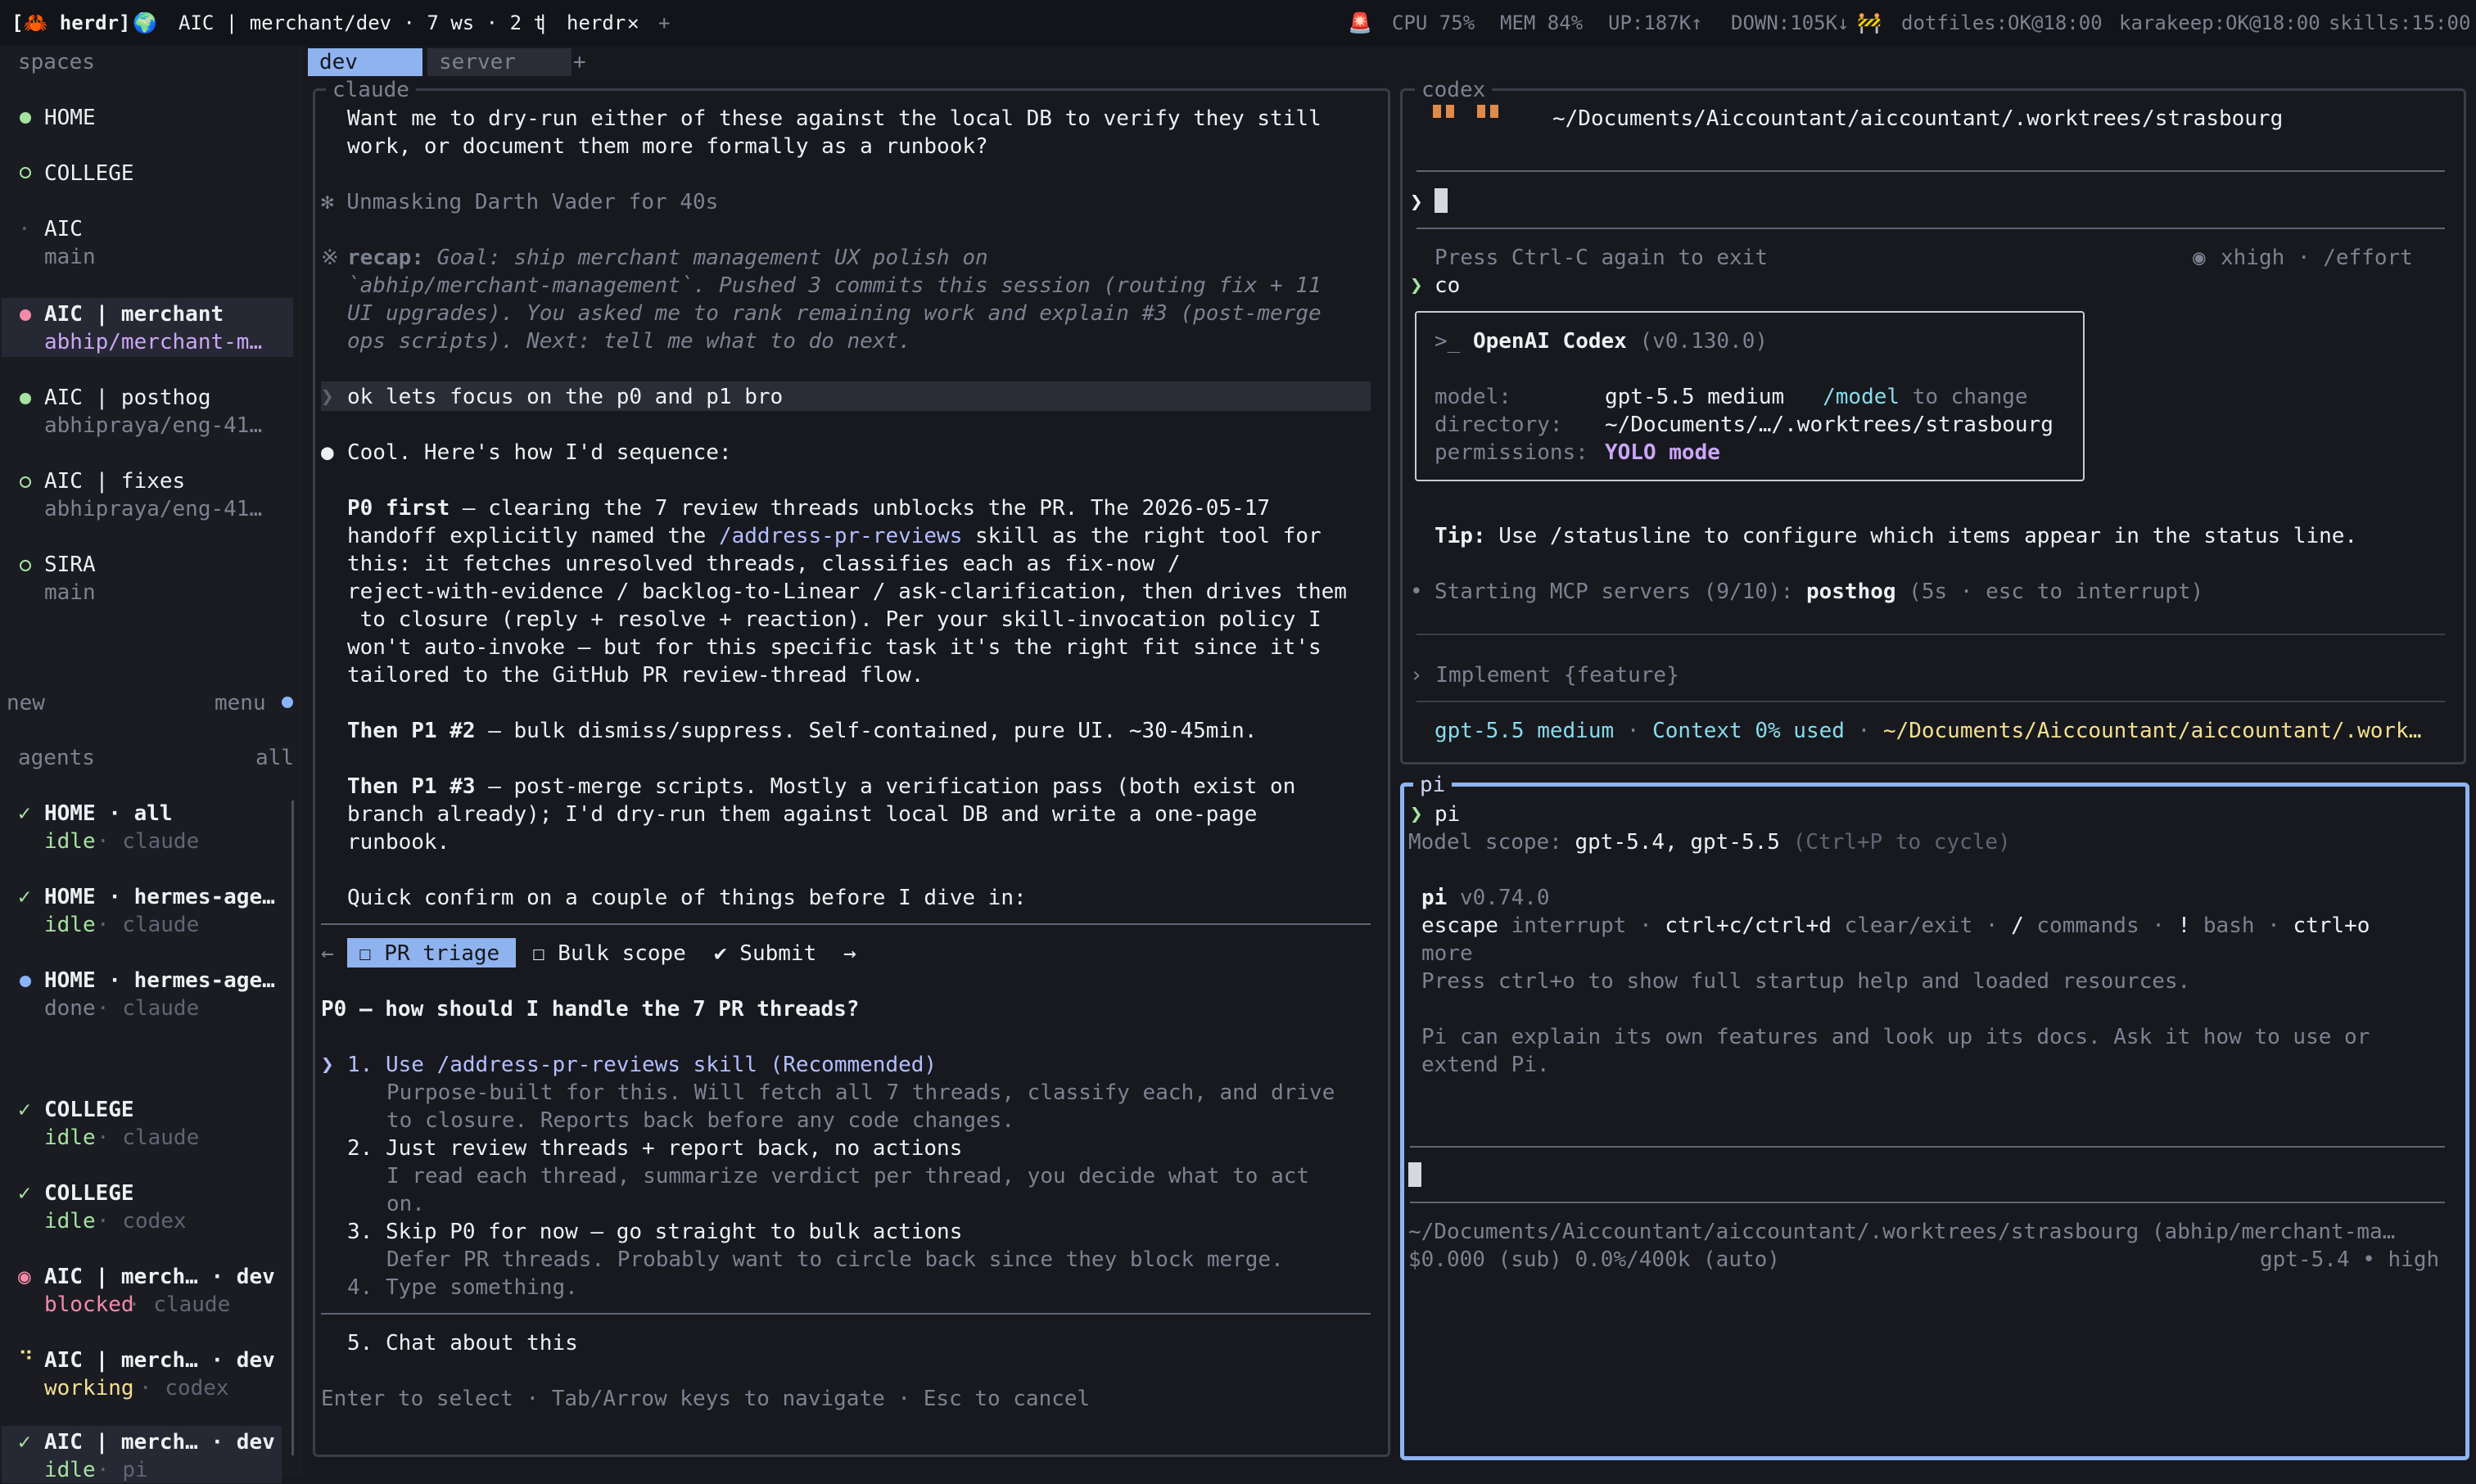 This screenshot has width=2476, height=1484. I want to click on pi-command: pi, so click(1448, 814).